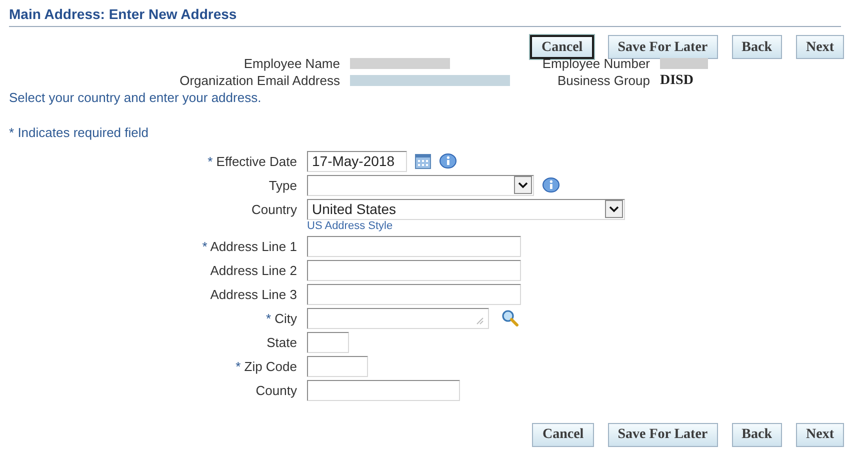 The width and height of the screenshot is (850, 472). I want to click on info-value: DISD, so click(677, 80).